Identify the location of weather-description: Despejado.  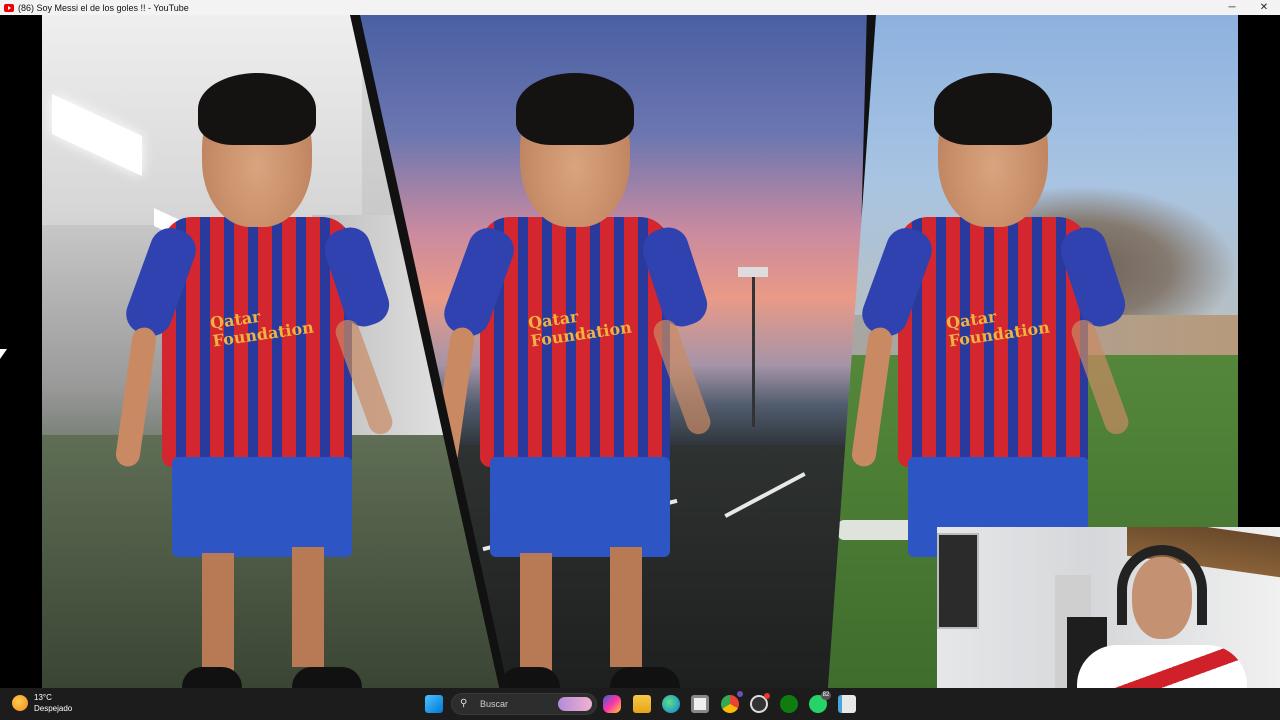
(53, 708).